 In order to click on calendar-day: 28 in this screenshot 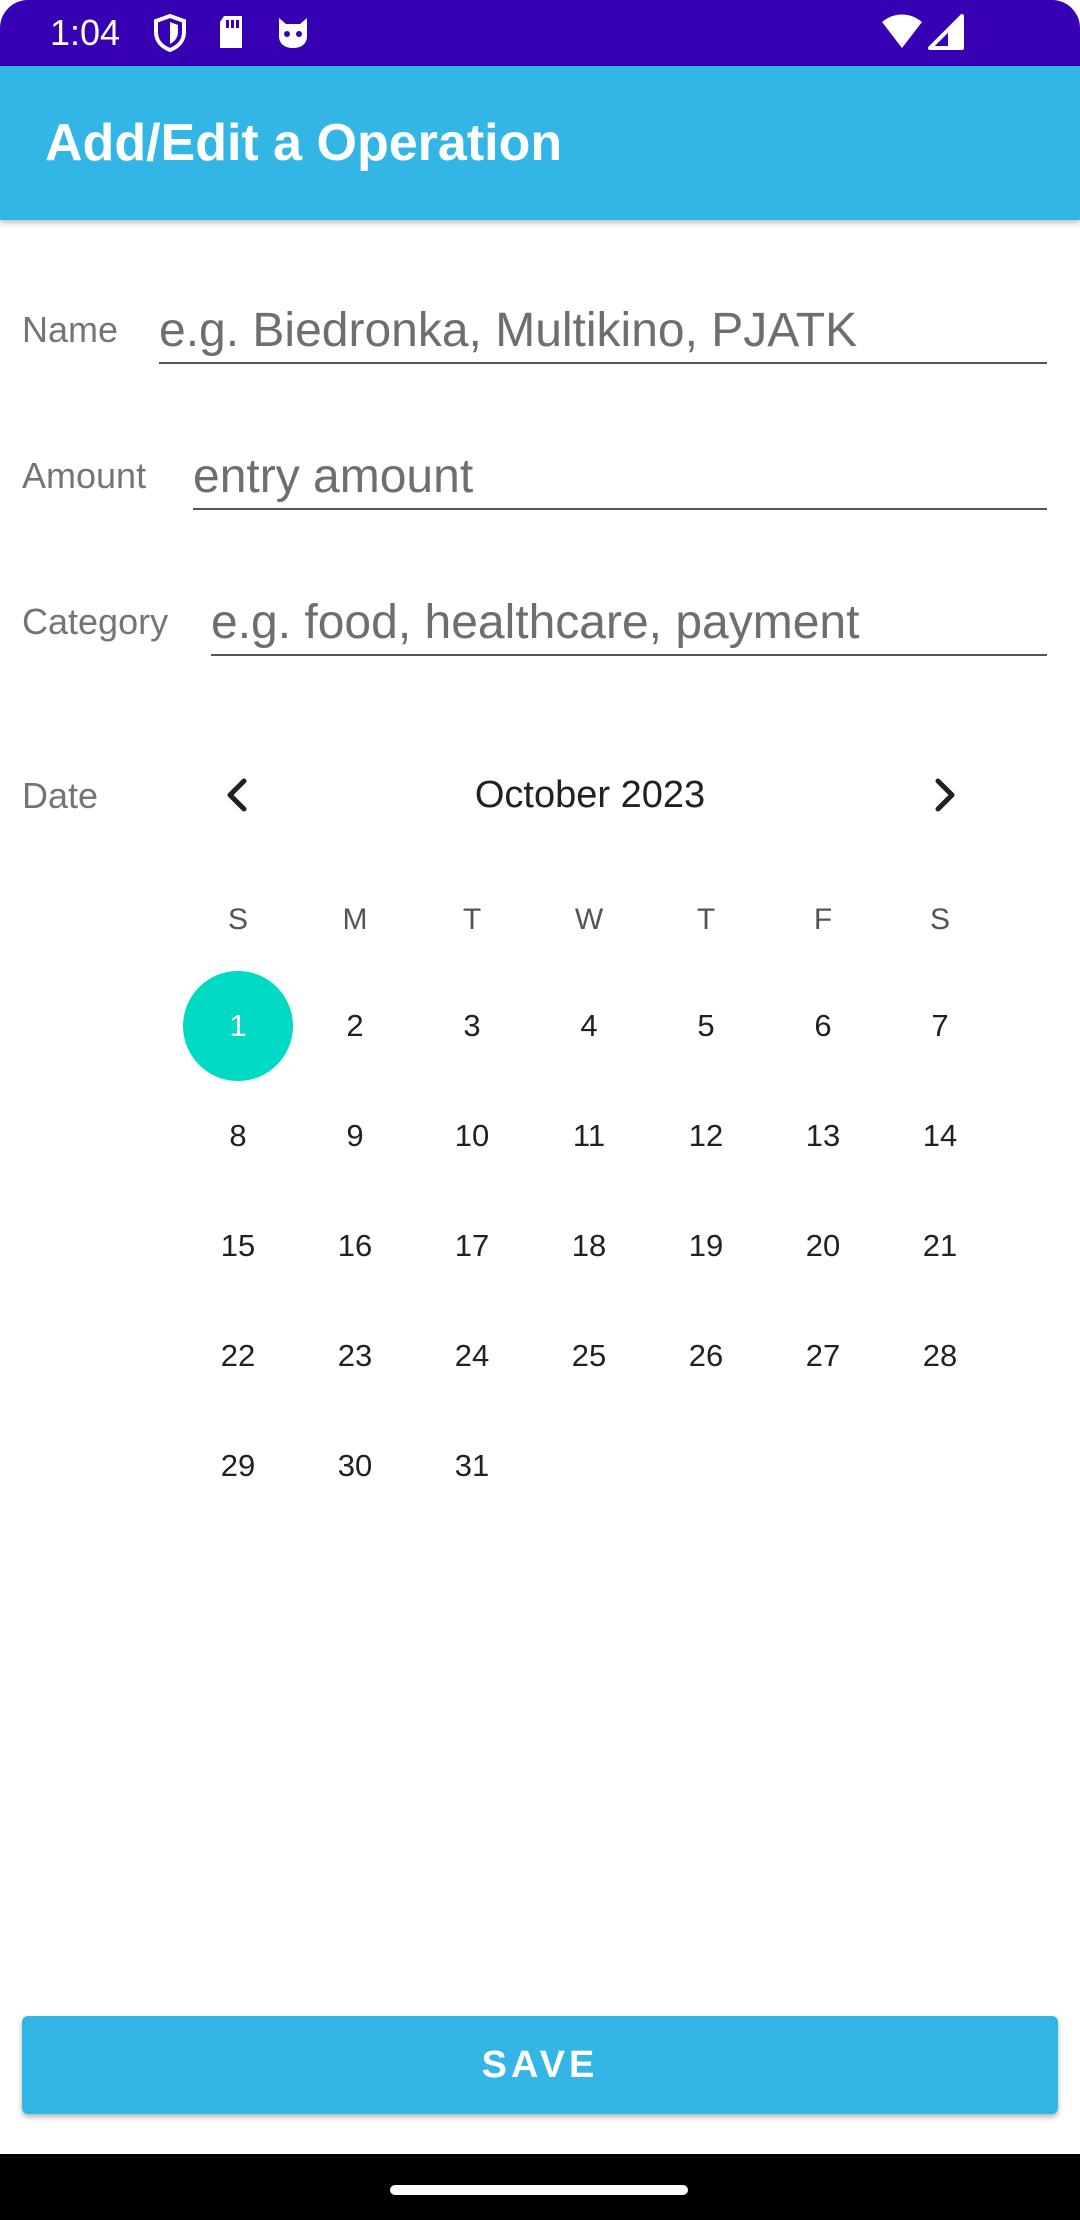, I will do `click(940, 1356)`.